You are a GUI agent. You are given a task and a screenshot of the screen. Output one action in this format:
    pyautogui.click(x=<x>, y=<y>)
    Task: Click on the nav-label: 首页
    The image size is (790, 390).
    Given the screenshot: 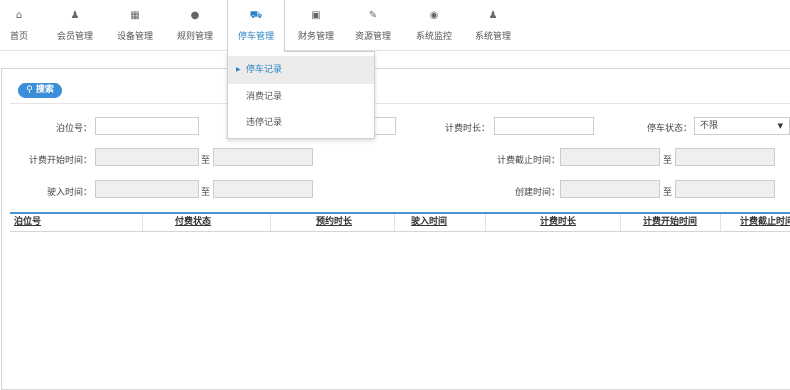 What is the action you would take?
    pyautogui.click(x=18, y=37)
    